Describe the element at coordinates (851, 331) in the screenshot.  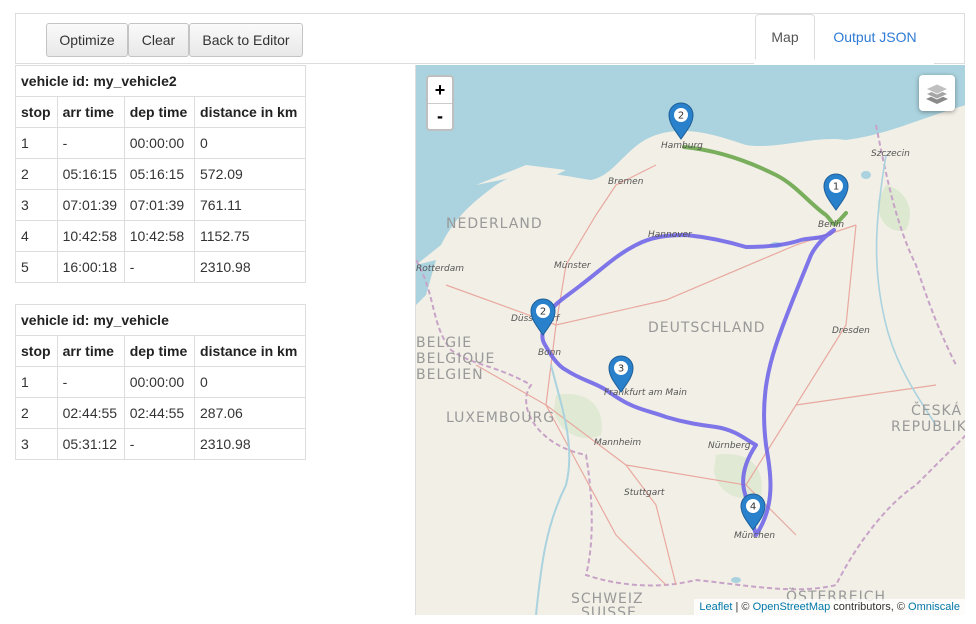
I see `city-label: Dresden` at that location.